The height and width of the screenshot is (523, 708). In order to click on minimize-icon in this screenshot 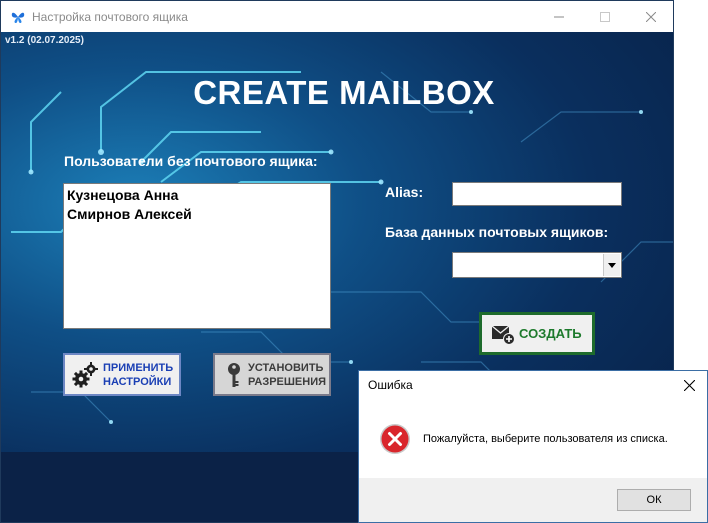, I will do `click(559, 16)`.